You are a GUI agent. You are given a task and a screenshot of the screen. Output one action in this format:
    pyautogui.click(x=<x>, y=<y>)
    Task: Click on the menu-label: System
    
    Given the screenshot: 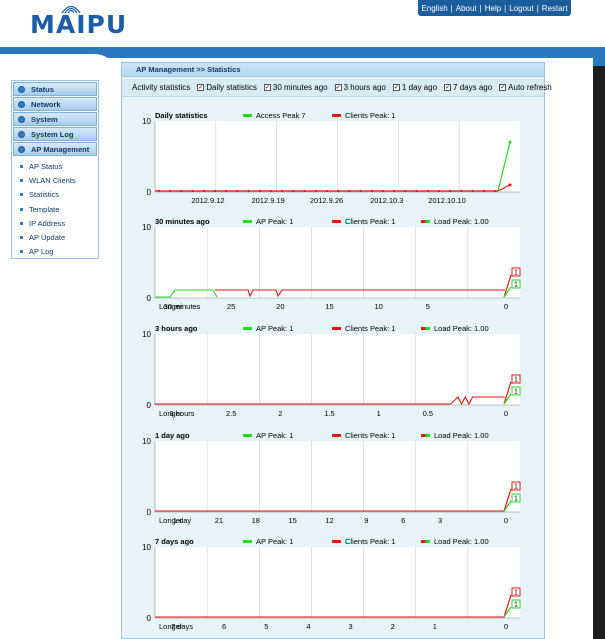 What is the action you would take?
    pyautogui.click(x=44, y=119)
    